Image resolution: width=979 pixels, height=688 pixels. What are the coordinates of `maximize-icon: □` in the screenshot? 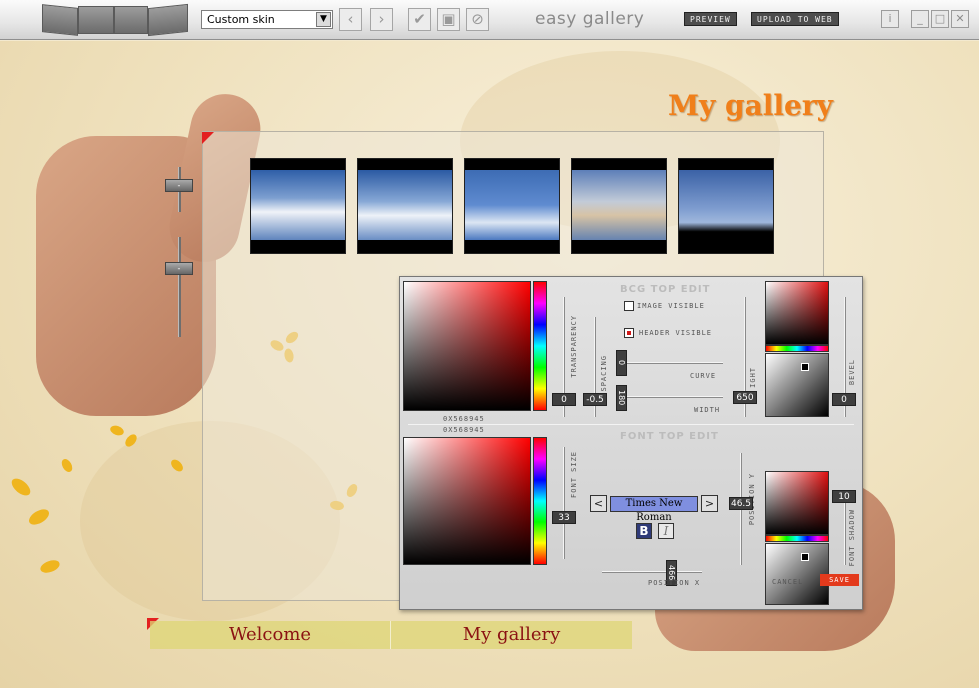 It's located at (940, 18).